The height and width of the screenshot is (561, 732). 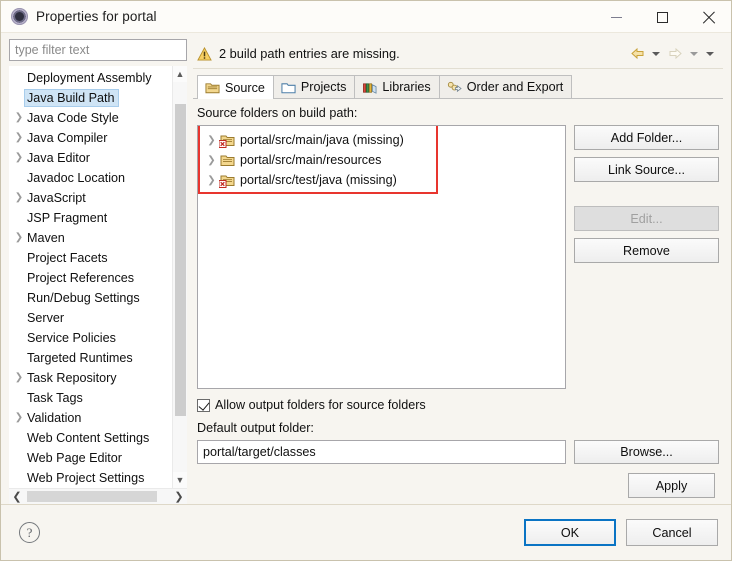 What do you see at coordinates (458, 405) in the screenshot?
I see `allow-output-folders-row: Allow output folders for source folders` at bounding box center [458, 405].